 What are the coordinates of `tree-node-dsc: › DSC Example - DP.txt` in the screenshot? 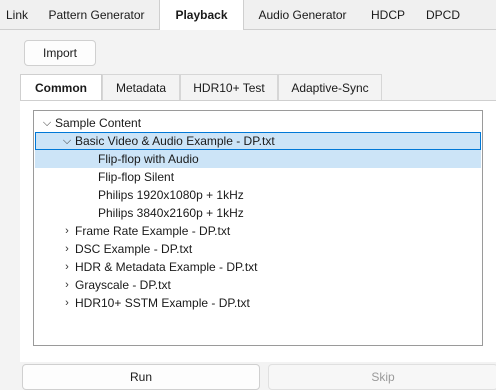 It's located at (257, 249).